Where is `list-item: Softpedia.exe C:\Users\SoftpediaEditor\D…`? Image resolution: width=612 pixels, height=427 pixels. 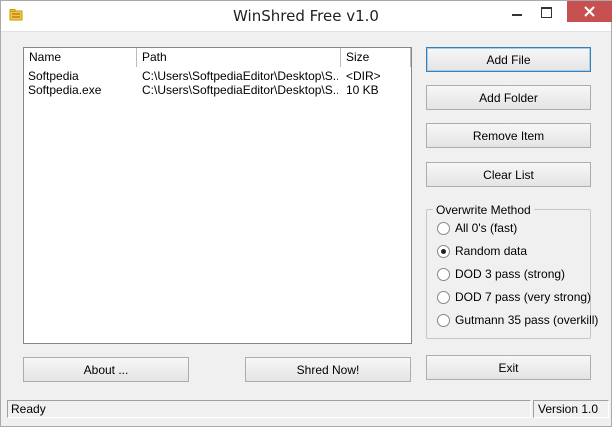
list-item: Softpedia.exe C:\Users\SoftpediaEditor\D… is located at coordinates (217, 90).